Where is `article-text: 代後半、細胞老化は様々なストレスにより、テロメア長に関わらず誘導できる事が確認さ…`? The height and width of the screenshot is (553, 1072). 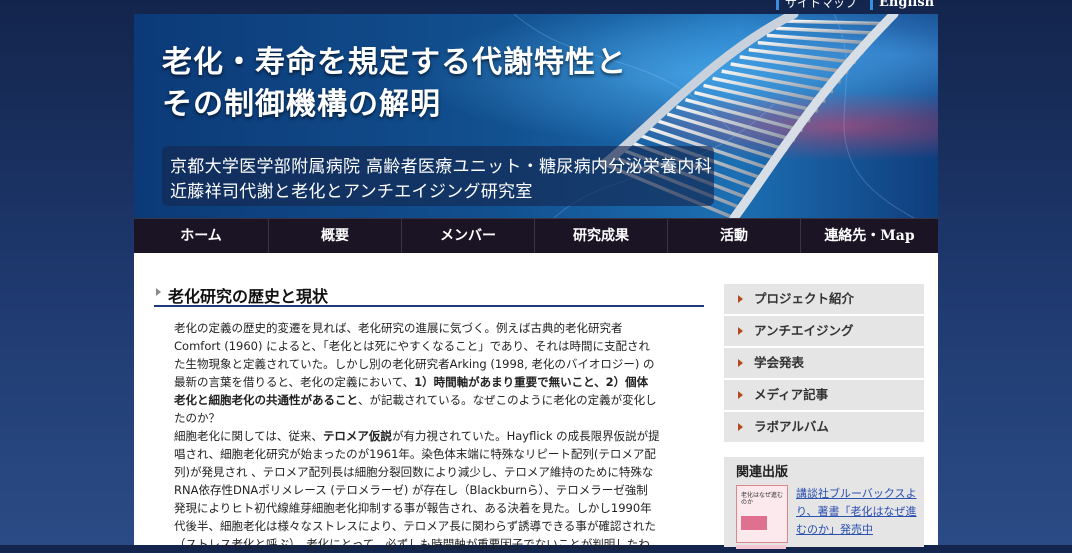 article-text: 代後半、細胞老化は様々なストレスにより、テロメア長に関わらず誘導できる事が確認さ… is located at coordinates (415, 526).